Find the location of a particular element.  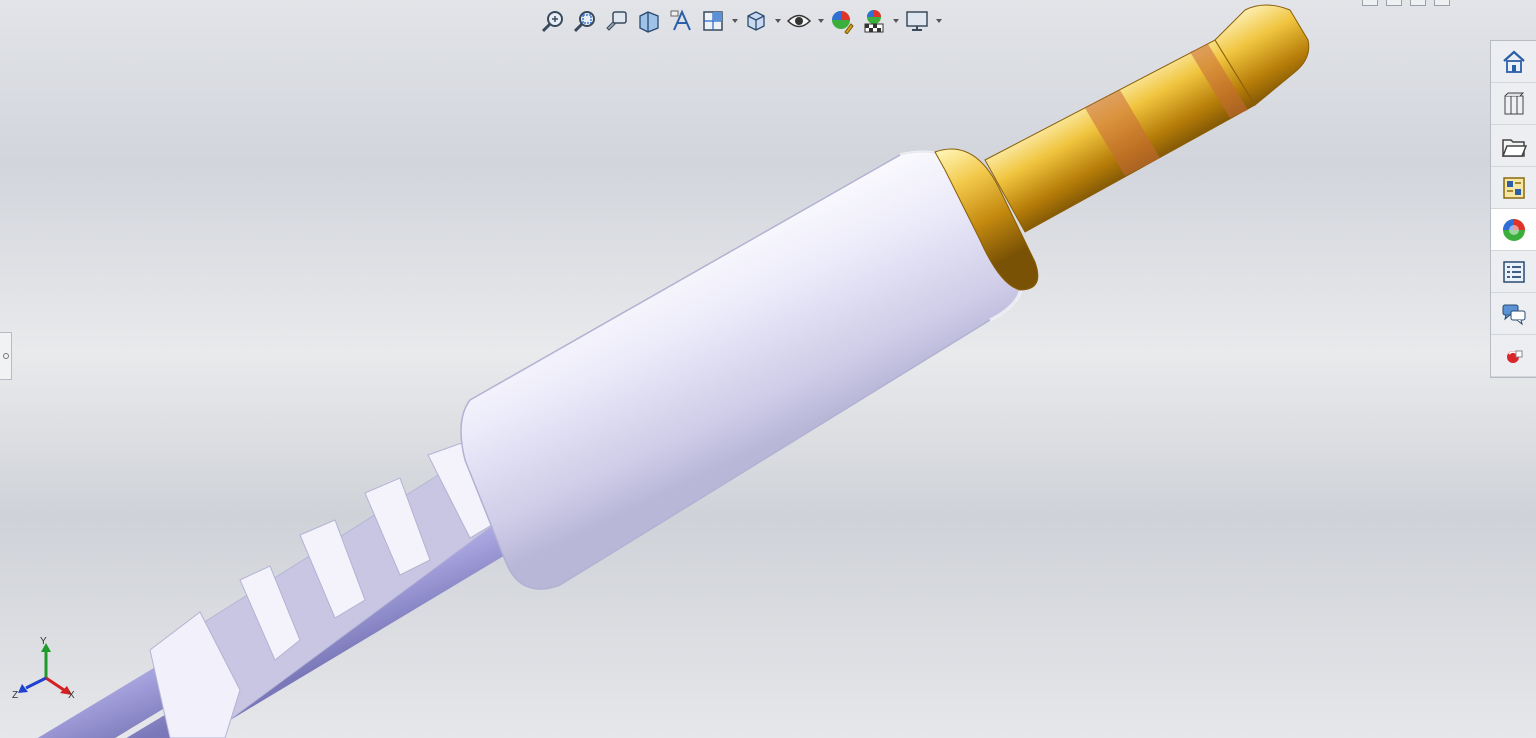

heads-up-view-toolbar is located at coordinates (740, 21).